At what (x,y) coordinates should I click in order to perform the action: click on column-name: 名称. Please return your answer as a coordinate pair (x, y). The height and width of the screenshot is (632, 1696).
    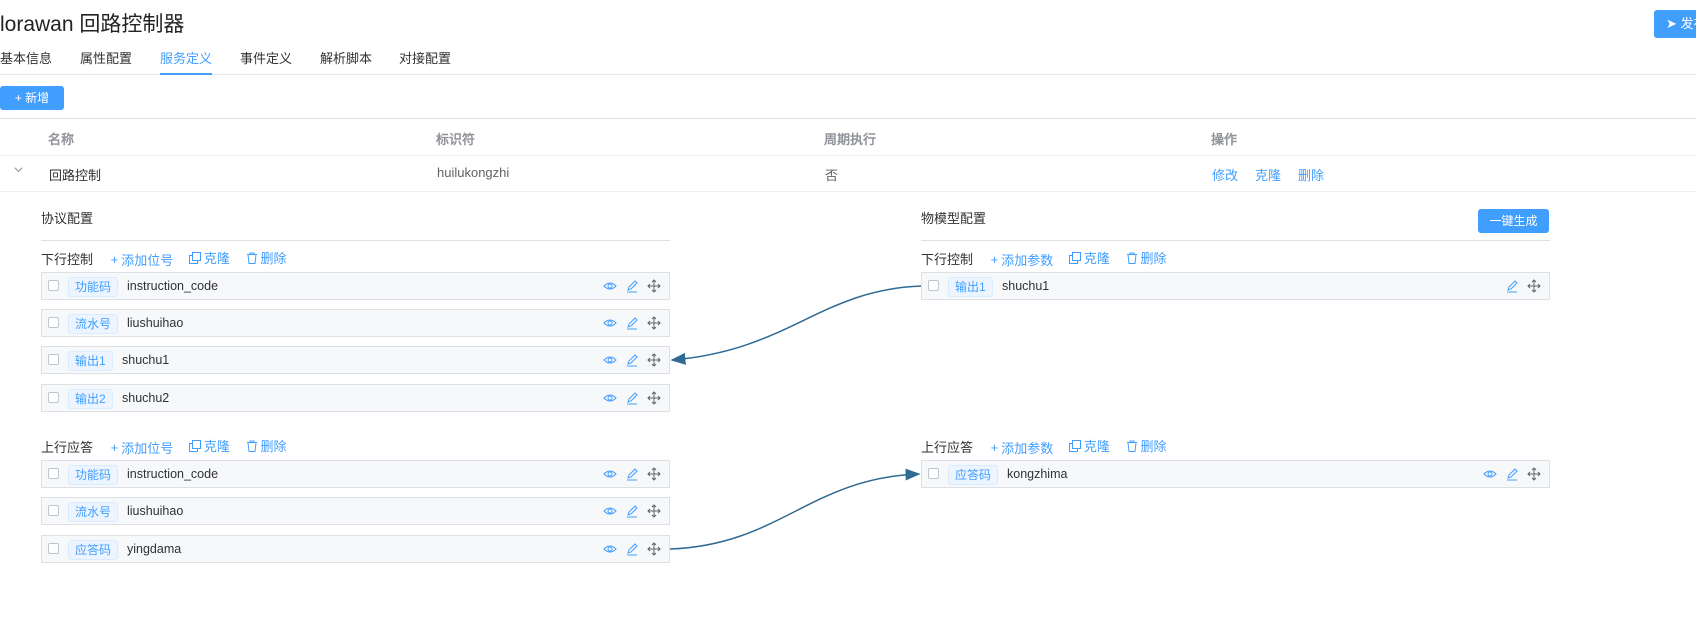
    Looking at the image, I should click on (61, 139).